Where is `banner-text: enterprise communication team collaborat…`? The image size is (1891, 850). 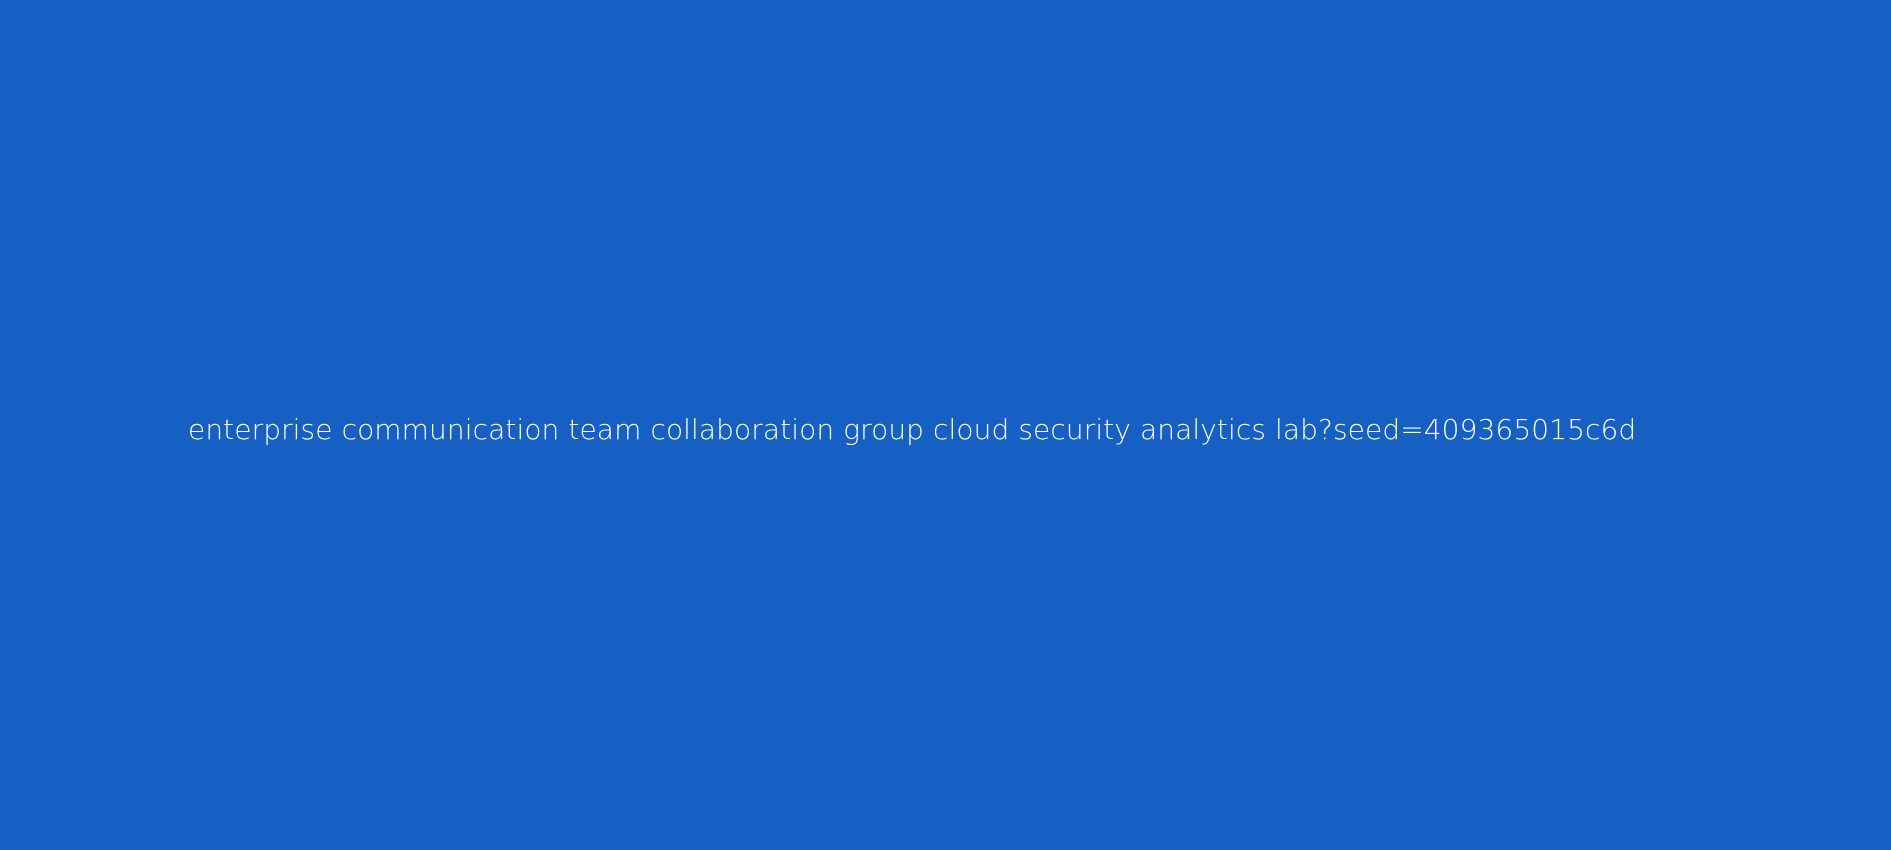
banner-text: enterprise communication team collaborat… is located at coordinates (912, 429).